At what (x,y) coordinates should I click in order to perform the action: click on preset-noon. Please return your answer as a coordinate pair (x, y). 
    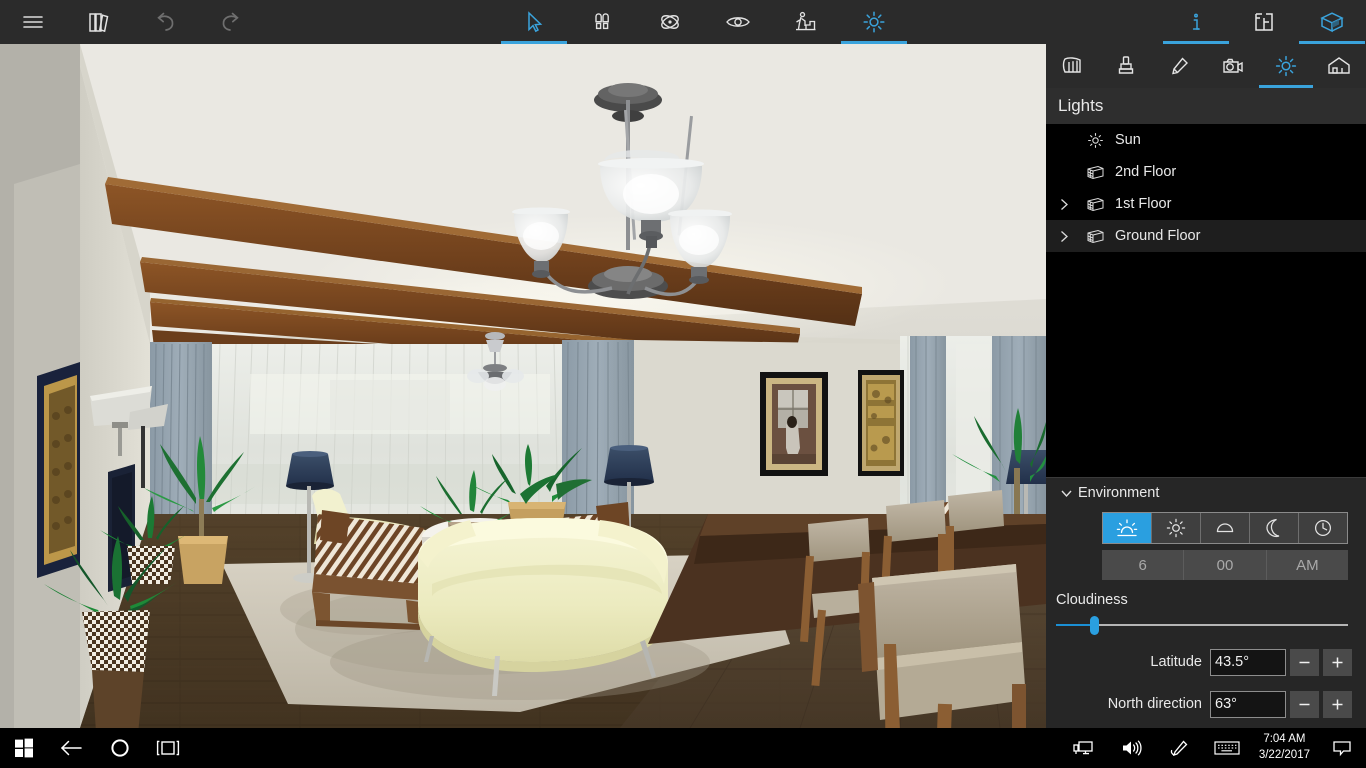
    Looking at the image, I should click on (1176, 528).